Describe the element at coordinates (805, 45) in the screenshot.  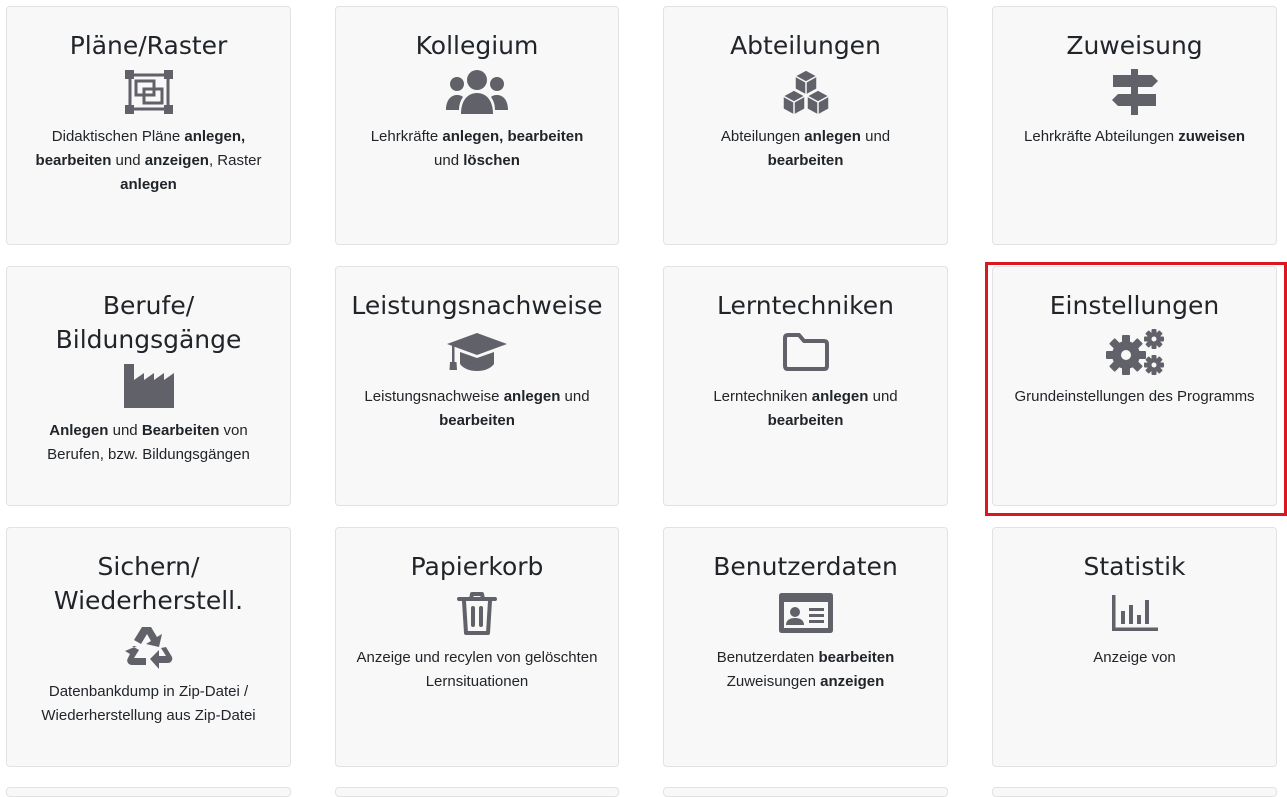
I see `card-title: Abteilungen` at that location.